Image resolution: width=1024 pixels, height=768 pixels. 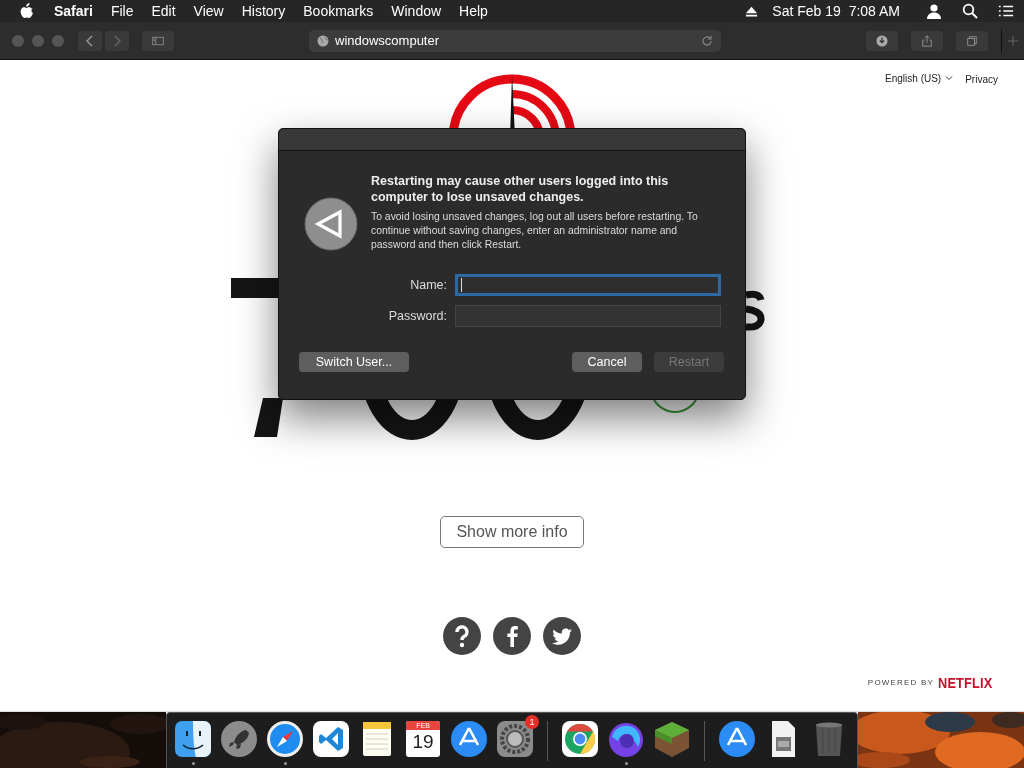 What do you see at coordinates (949, 78) in the screenshot?
I see `caret-icon` at bounding box center [949, 78].